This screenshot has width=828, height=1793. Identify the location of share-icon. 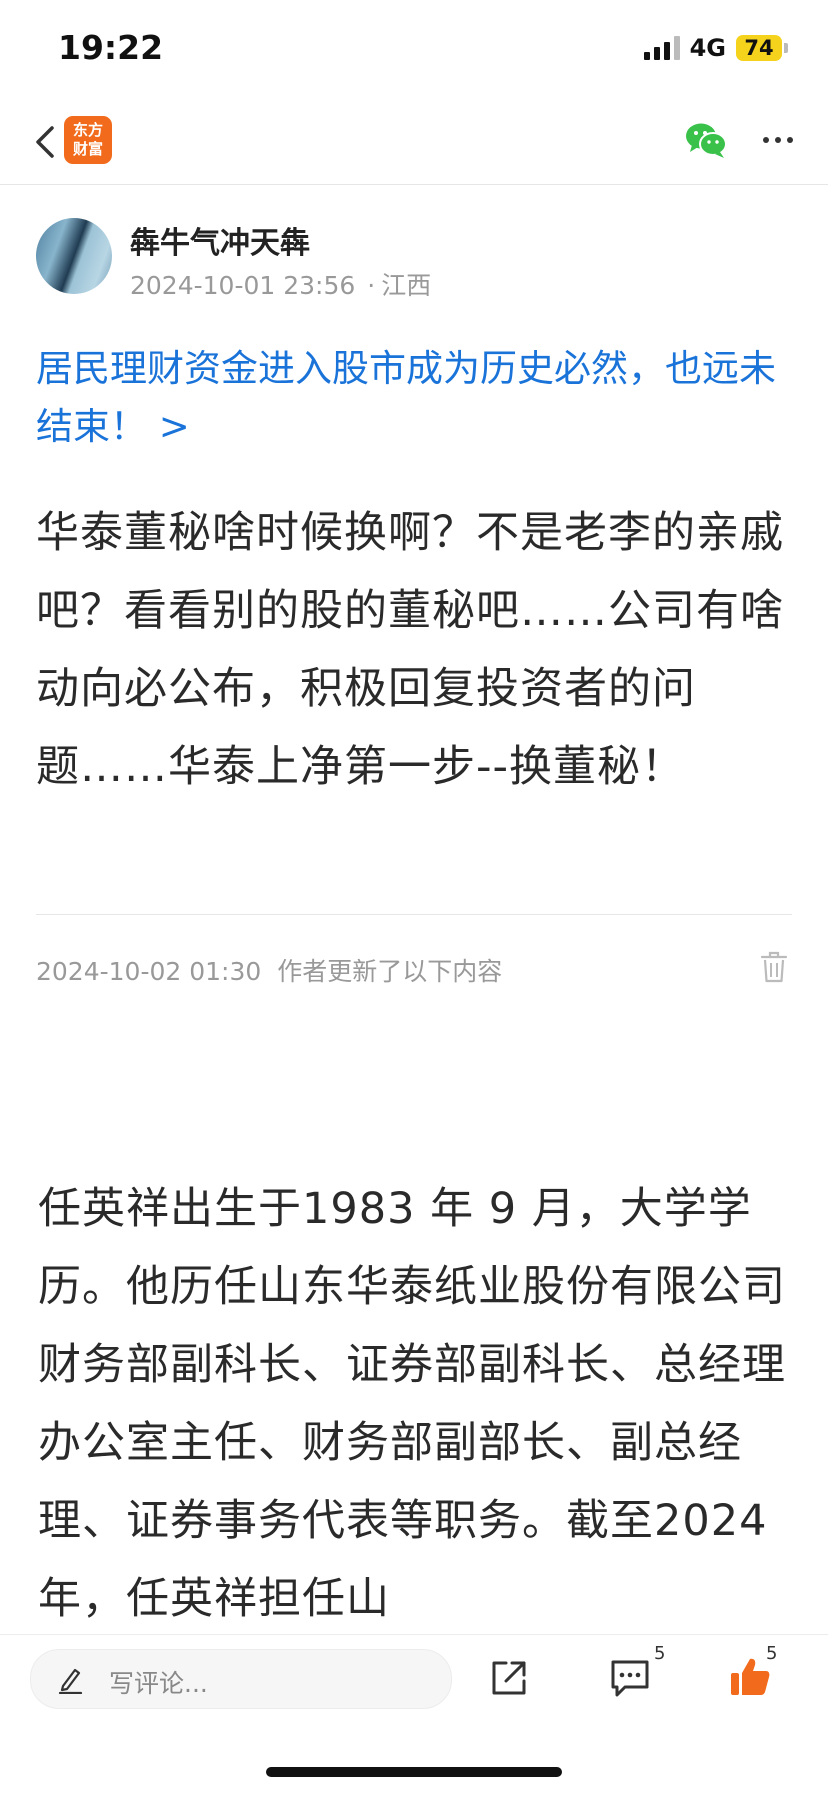
(509, 1678).